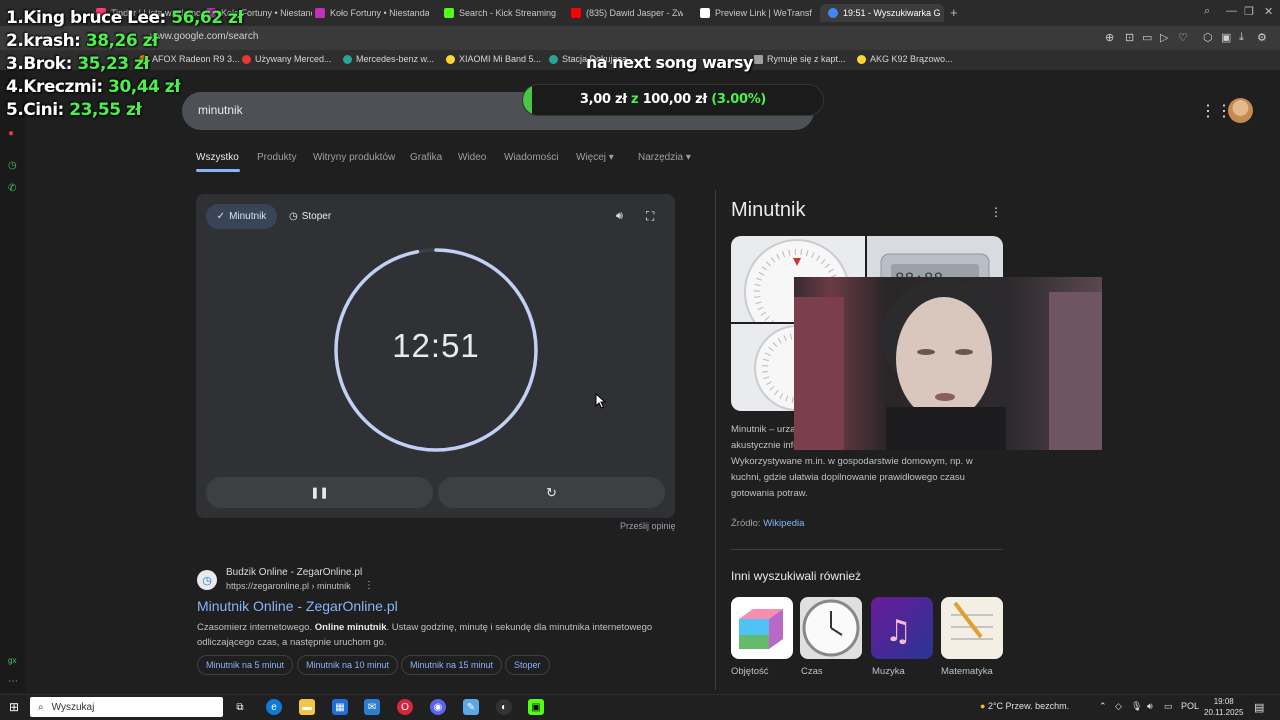 This screenshot has width=1280, height=720. Describe the element at coordinates (536, 707) in the screenshot. I see `kick-app-icon: ▣` at that location.